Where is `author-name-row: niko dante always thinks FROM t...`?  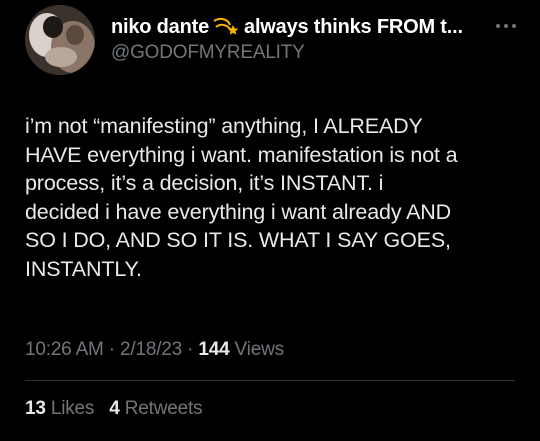 author-name-row: niko dante always thinks FROM t... is located at coordinates (301, 27).